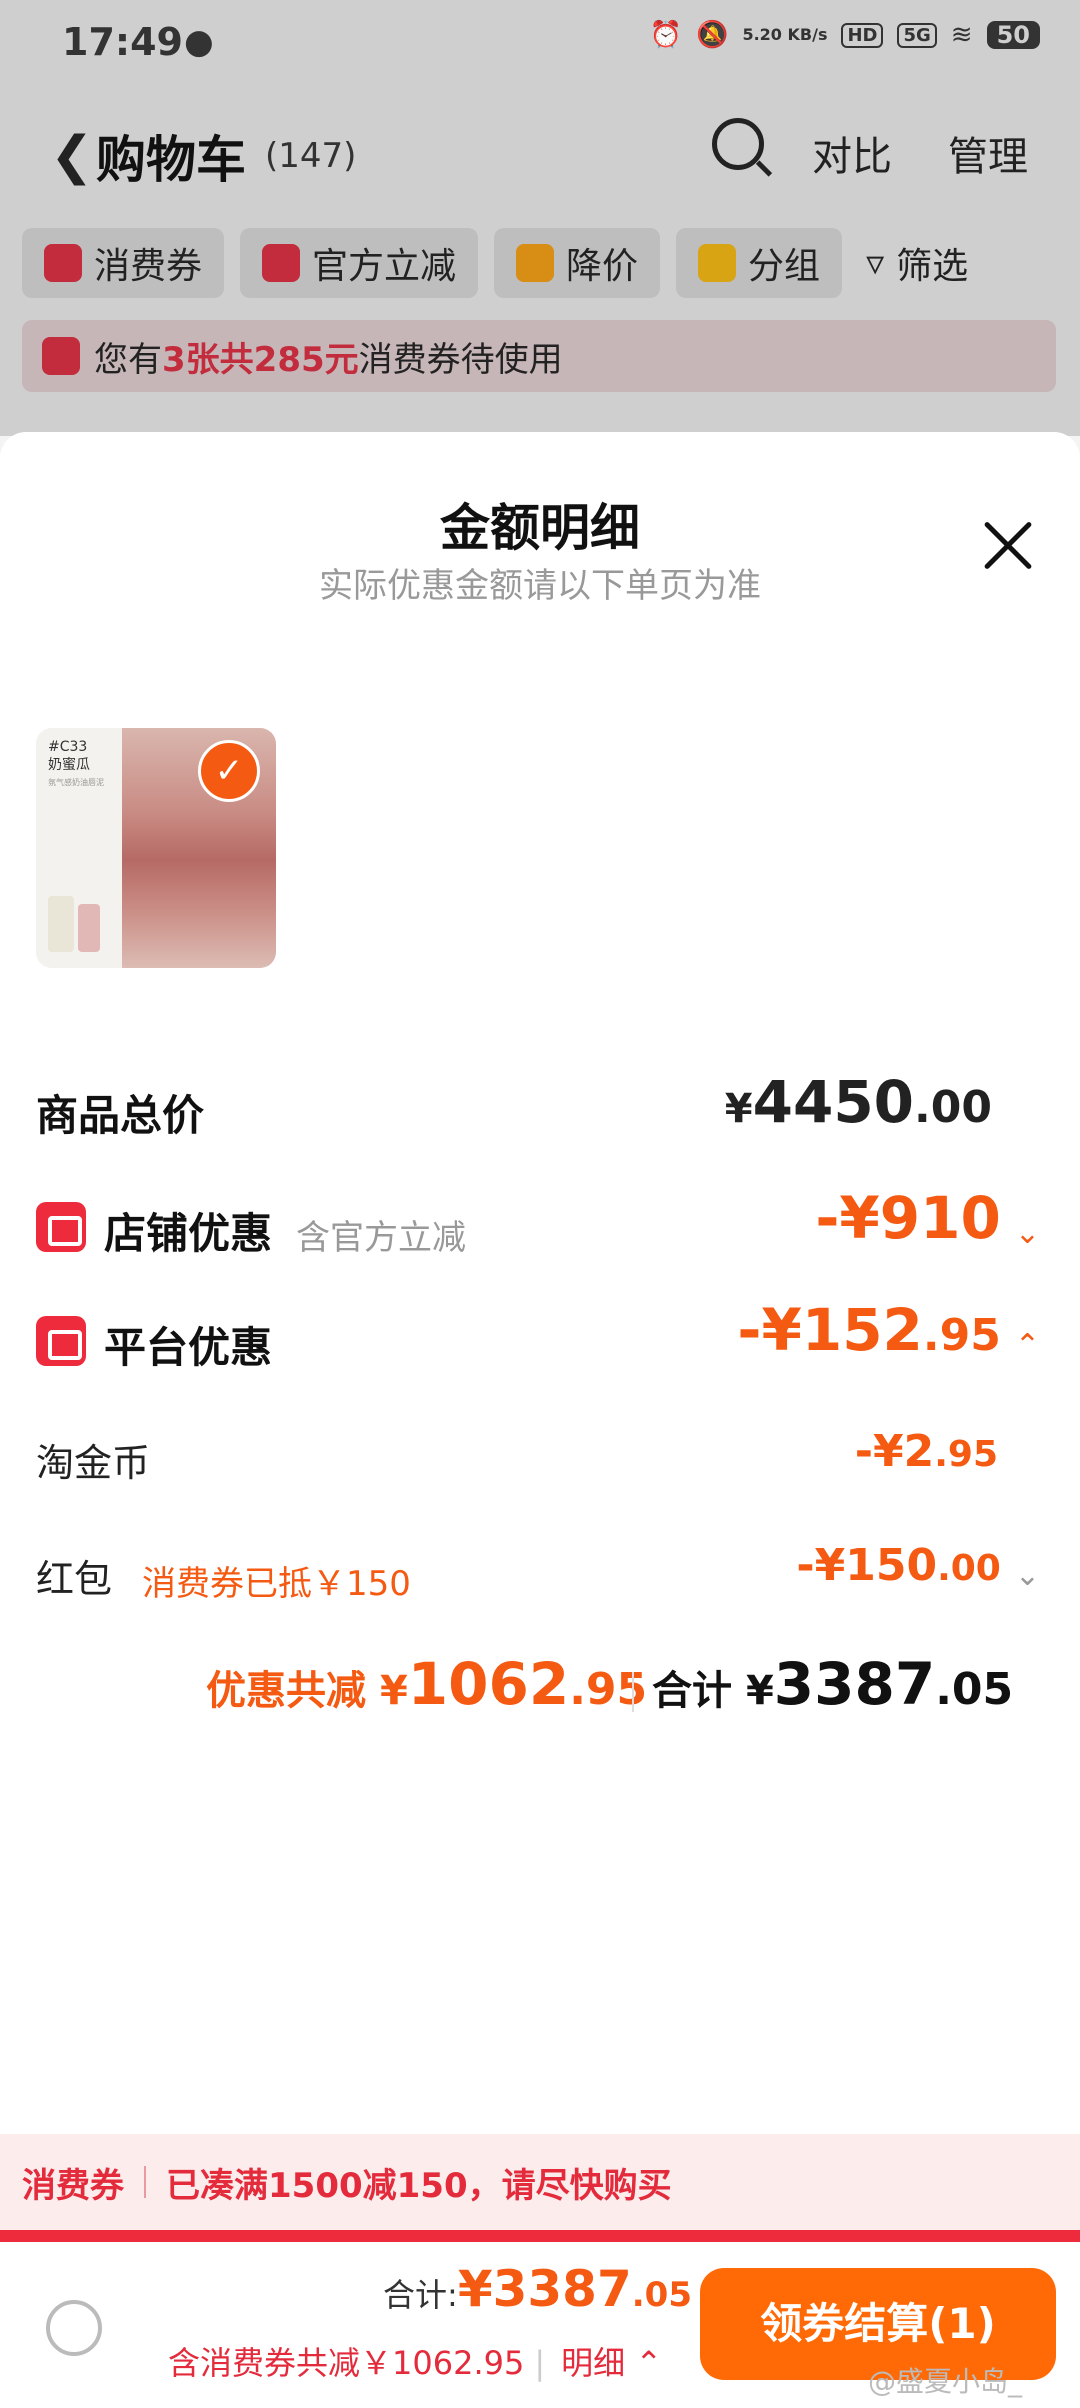 The height and width of the screenshot is (2408, 1080). I want to click on footer-total-dec: .05, so click(661, 2295).